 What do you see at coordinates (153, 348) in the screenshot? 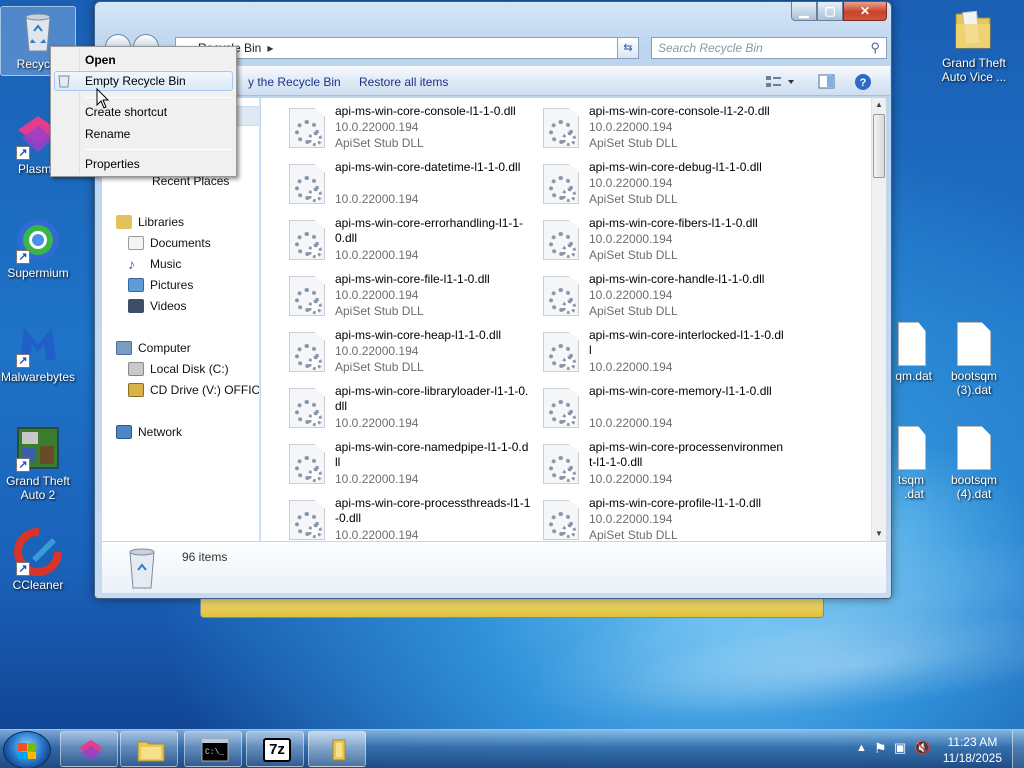
I see `nav-computer: Computer` at bounding box center [153, 348].